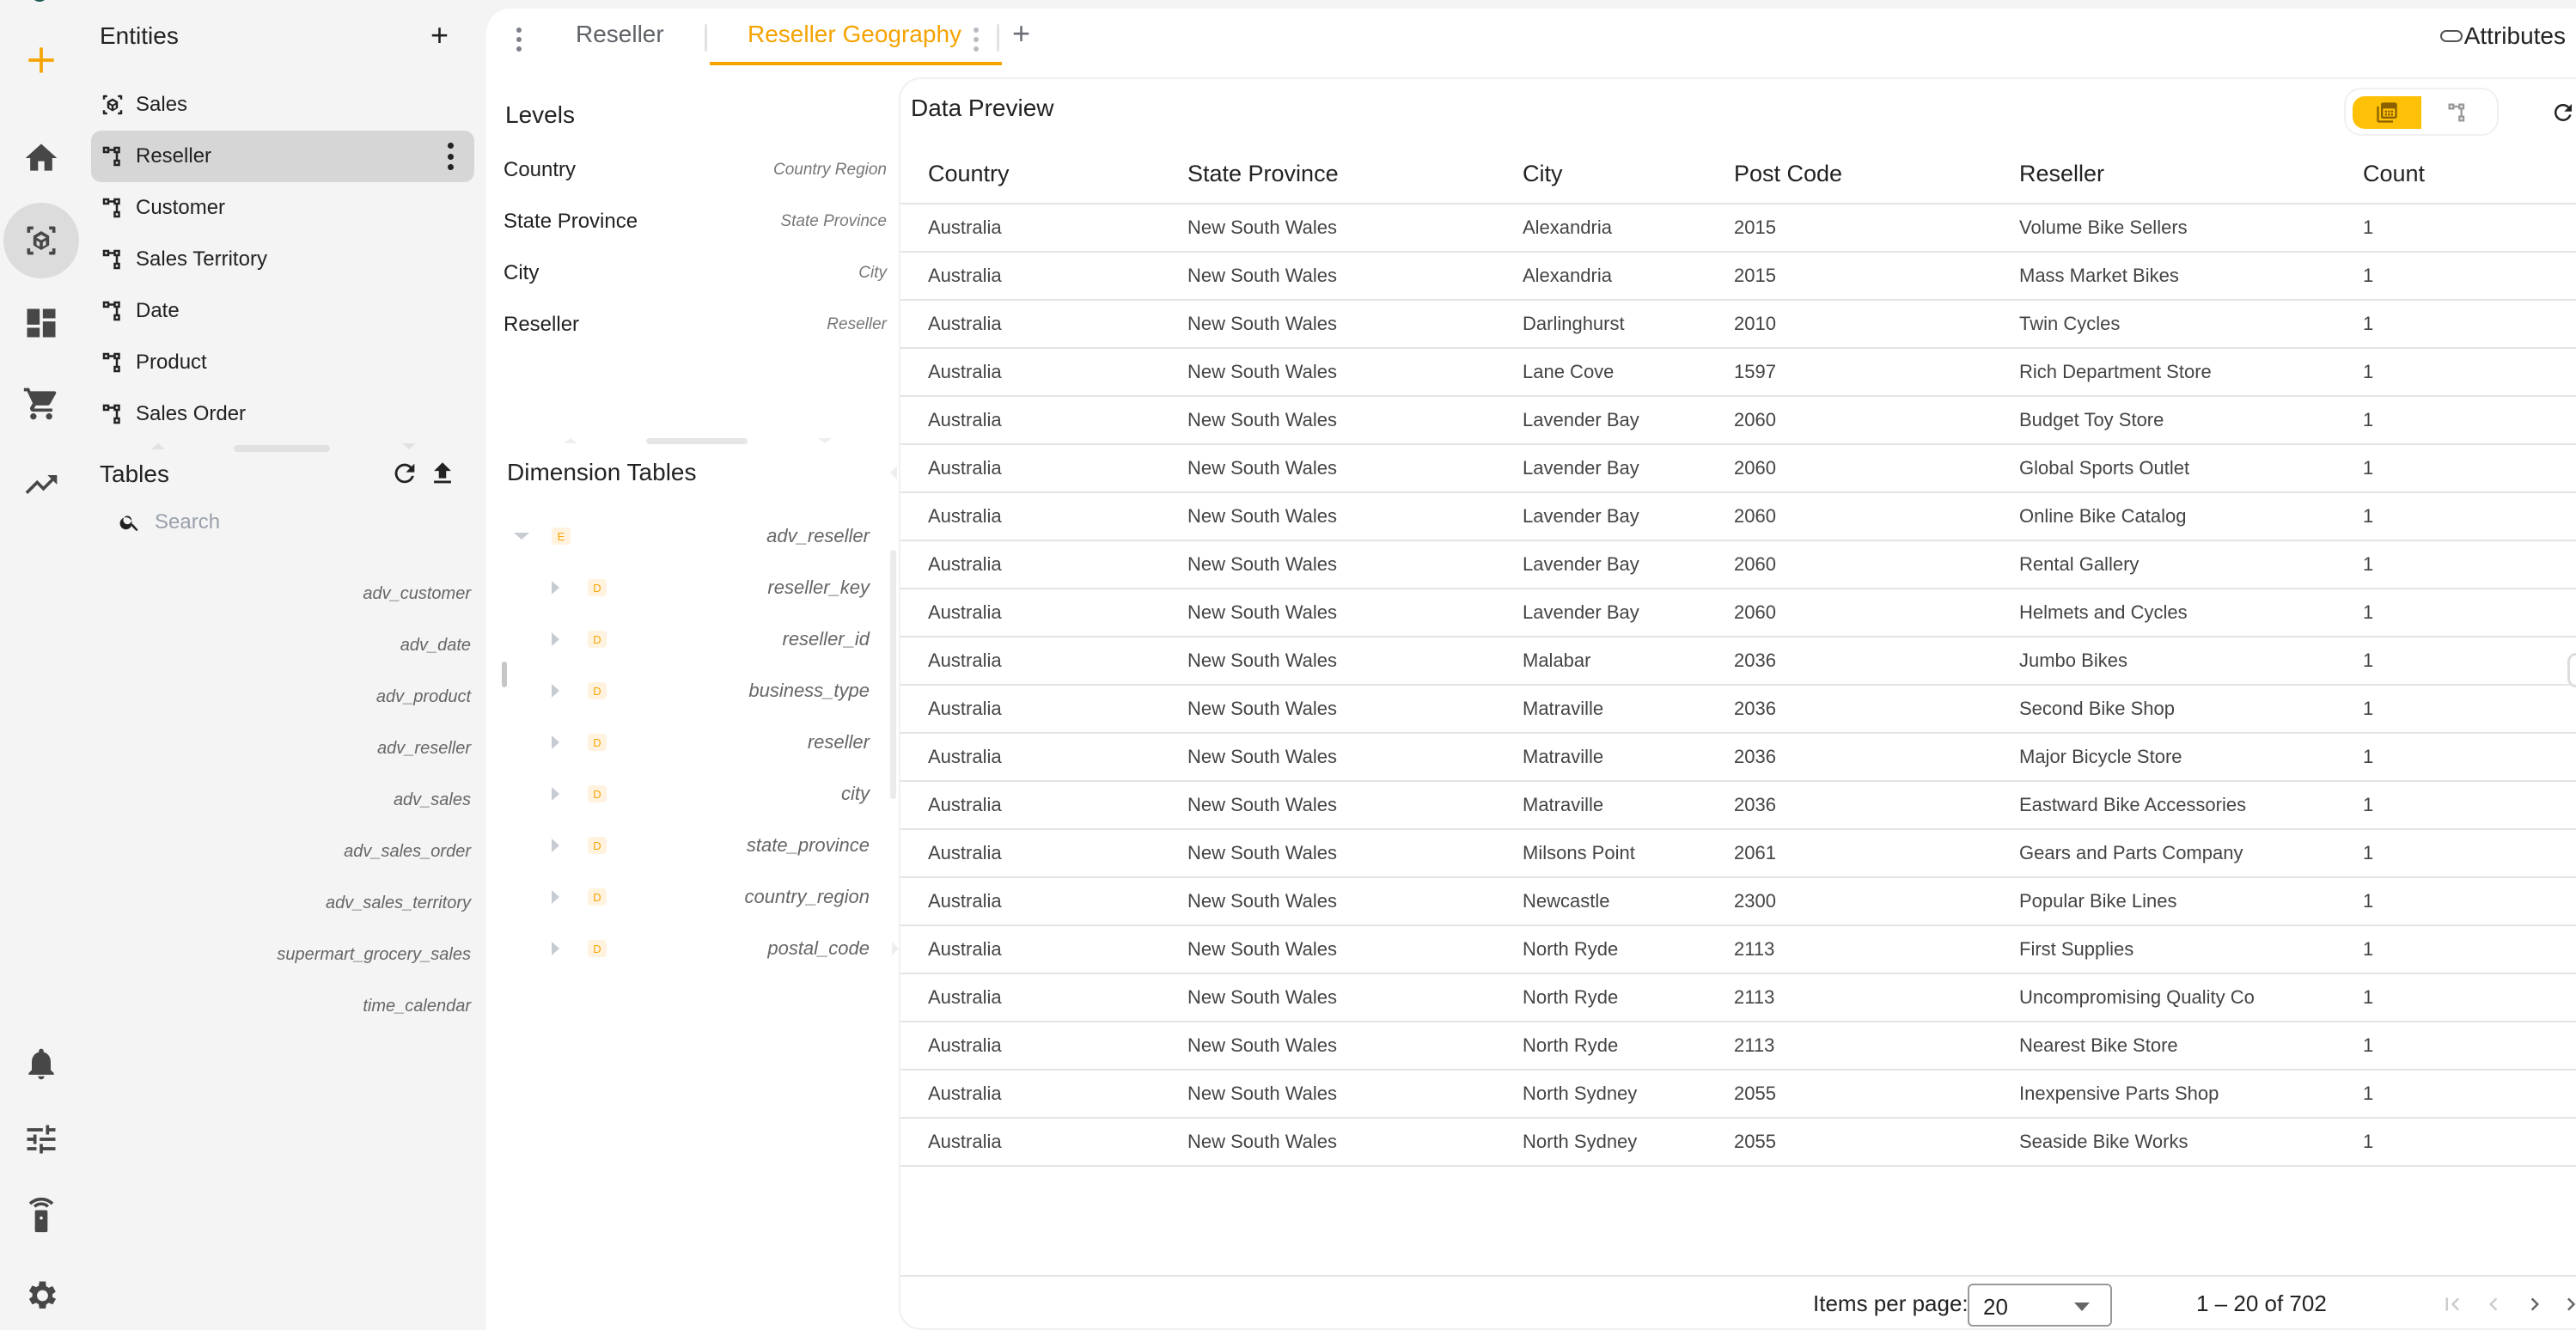  I want to click on first-page-button, so click(2452, 1305).